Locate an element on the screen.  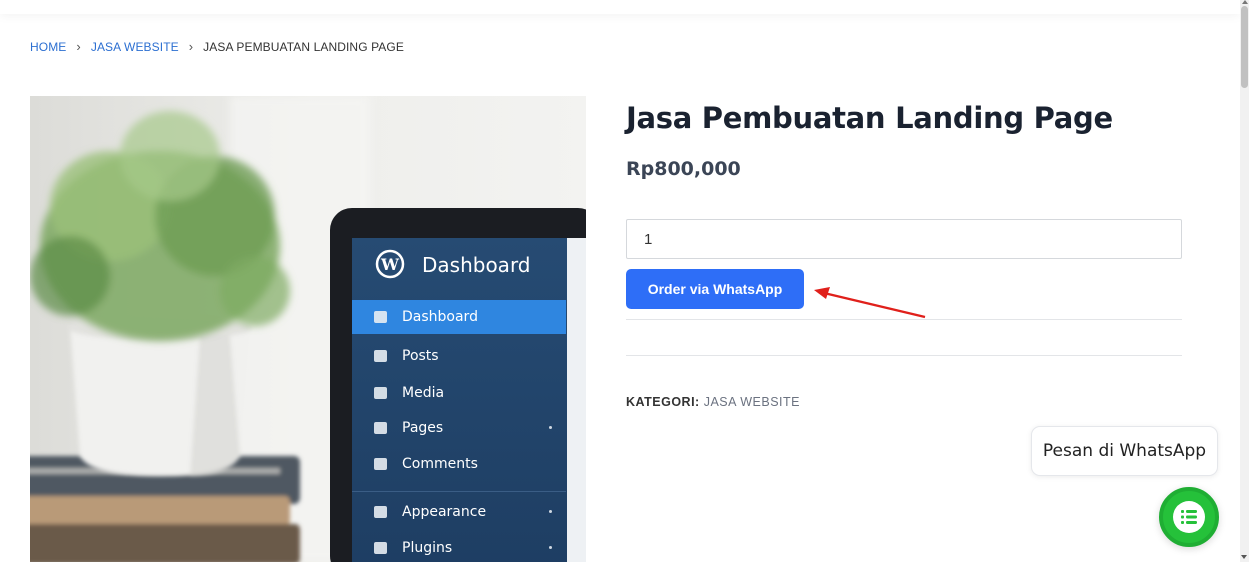
vertical-scrollbar is located at coordinates (1244, 281).